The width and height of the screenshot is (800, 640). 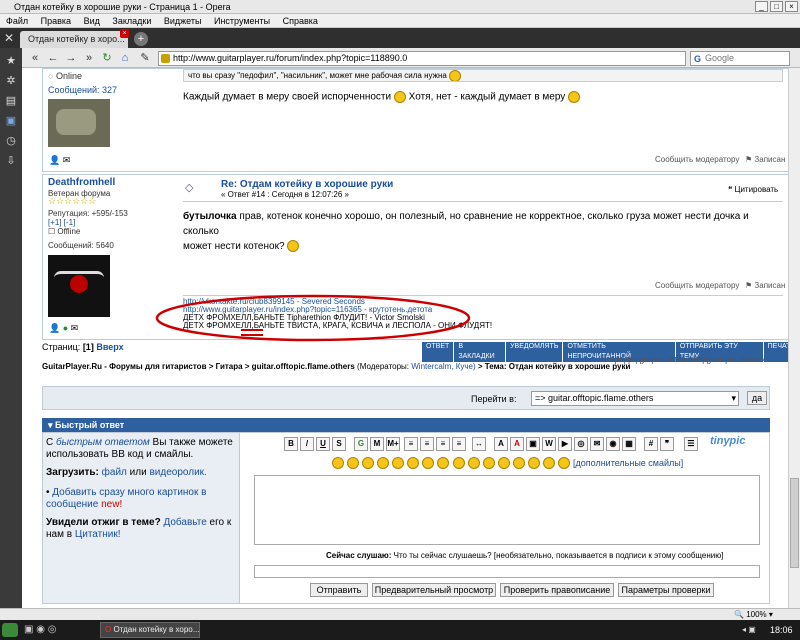 What do you see at coordinates (107, 58) in the screenshot?
I see `reload-icon: ↻` at bounding box center [107, 58].